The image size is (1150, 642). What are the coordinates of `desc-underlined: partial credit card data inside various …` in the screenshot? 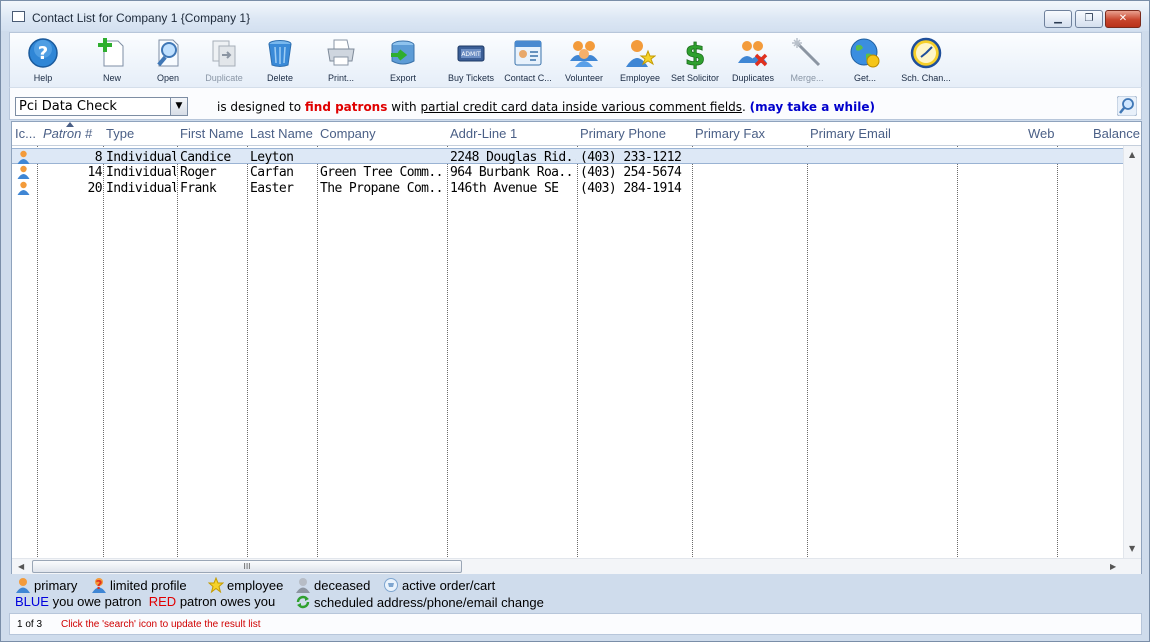 It's located at (581, 107).